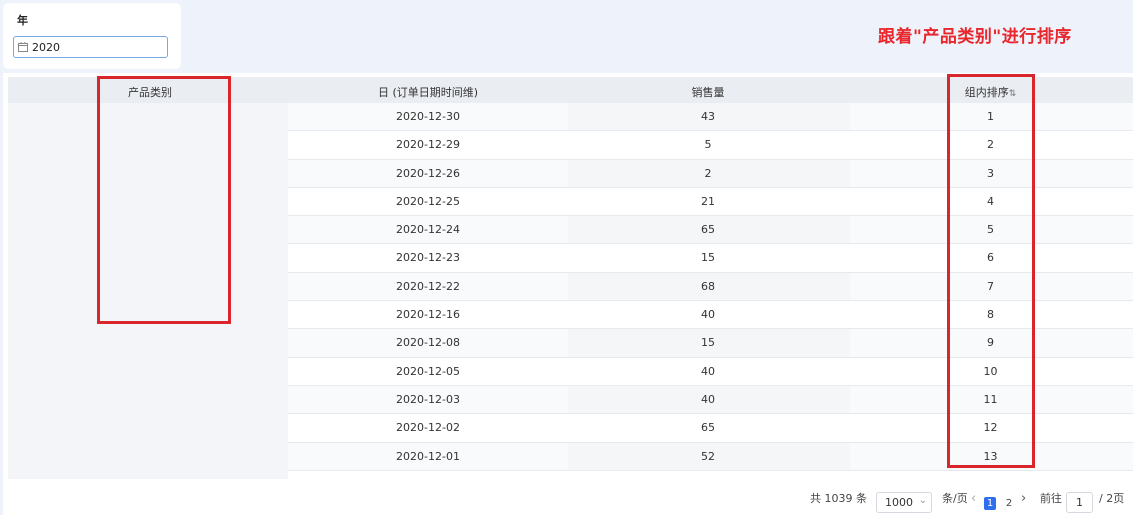 The width and height of the screenshot is (1133, 515). Describe the element at coordinates (428, 230) in the screenshot. I see `date-cell: 2020-12-24` at that location.